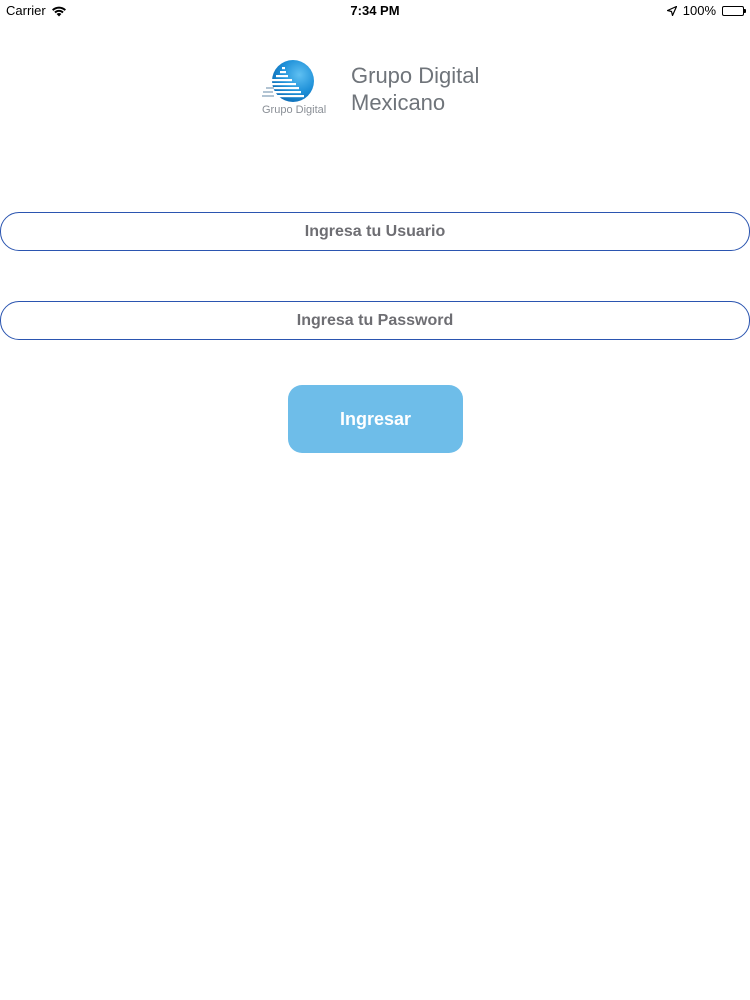 The height and width of the screenshot is (1000, 750). Describe the element at coordinates (294, 110) in the screenshot. I see `logo-caption: Grupo Digital` at that location.